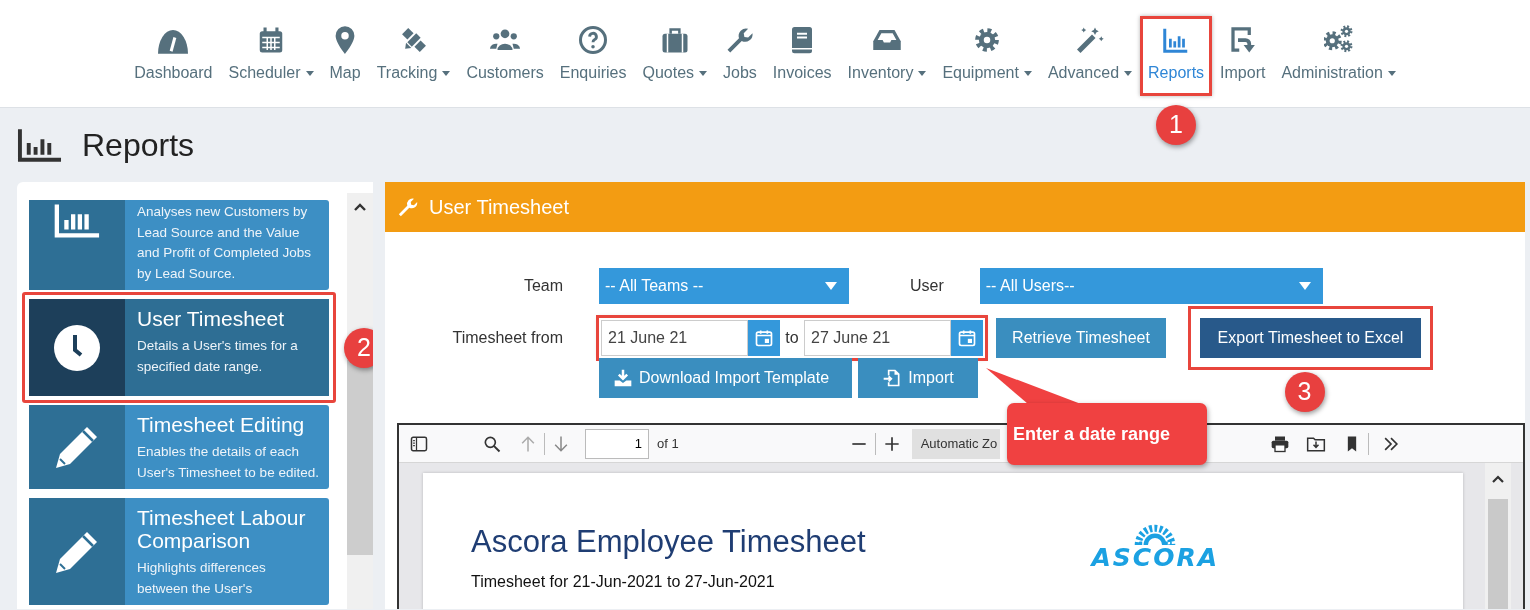  What do you see at coordinates (173, 56) in the screenshot?
I see `nav-item: Dashboard` at bounding box center [173, 56].